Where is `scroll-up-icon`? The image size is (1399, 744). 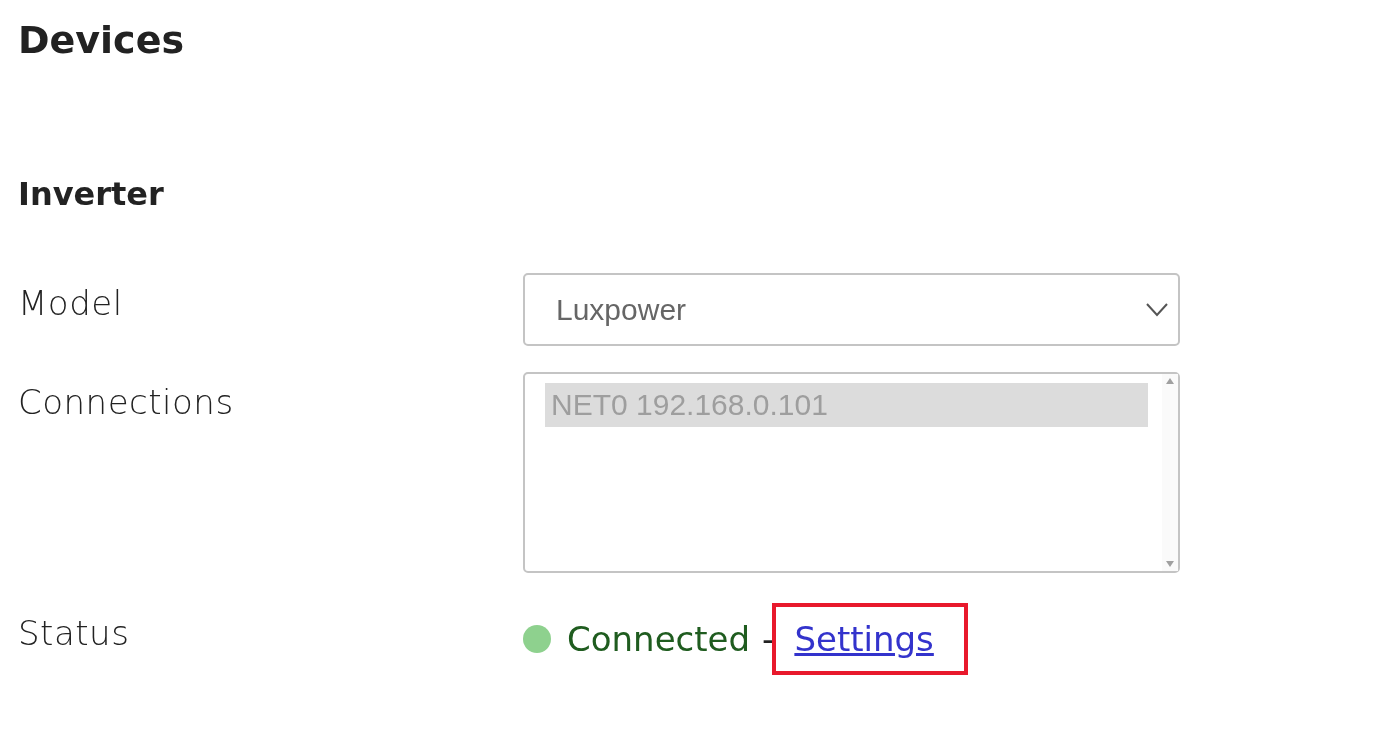
scroll-up-icon is located at coordinates (1170, 381).